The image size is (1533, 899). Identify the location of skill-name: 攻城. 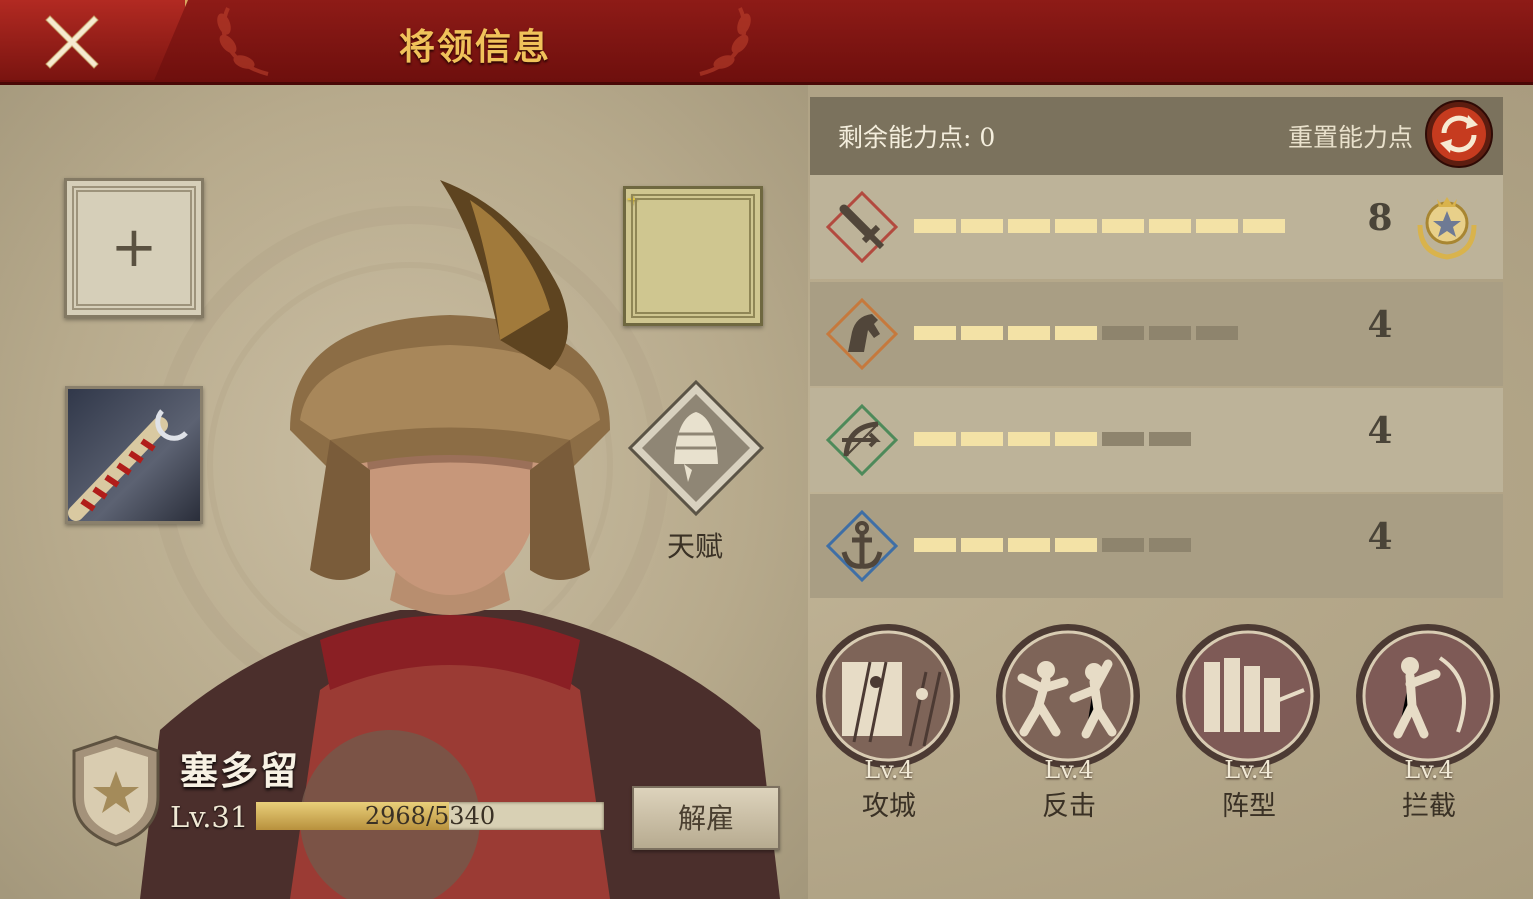
(889, 806).